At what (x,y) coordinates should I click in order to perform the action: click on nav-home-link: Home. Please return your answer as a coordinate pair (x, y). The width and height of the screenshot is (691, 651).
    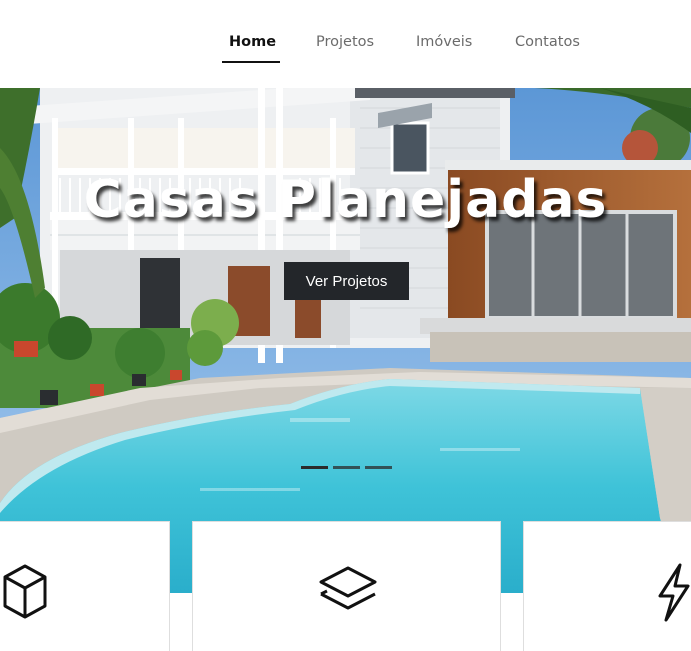
    Looking at the image, I should click on (252, 42).